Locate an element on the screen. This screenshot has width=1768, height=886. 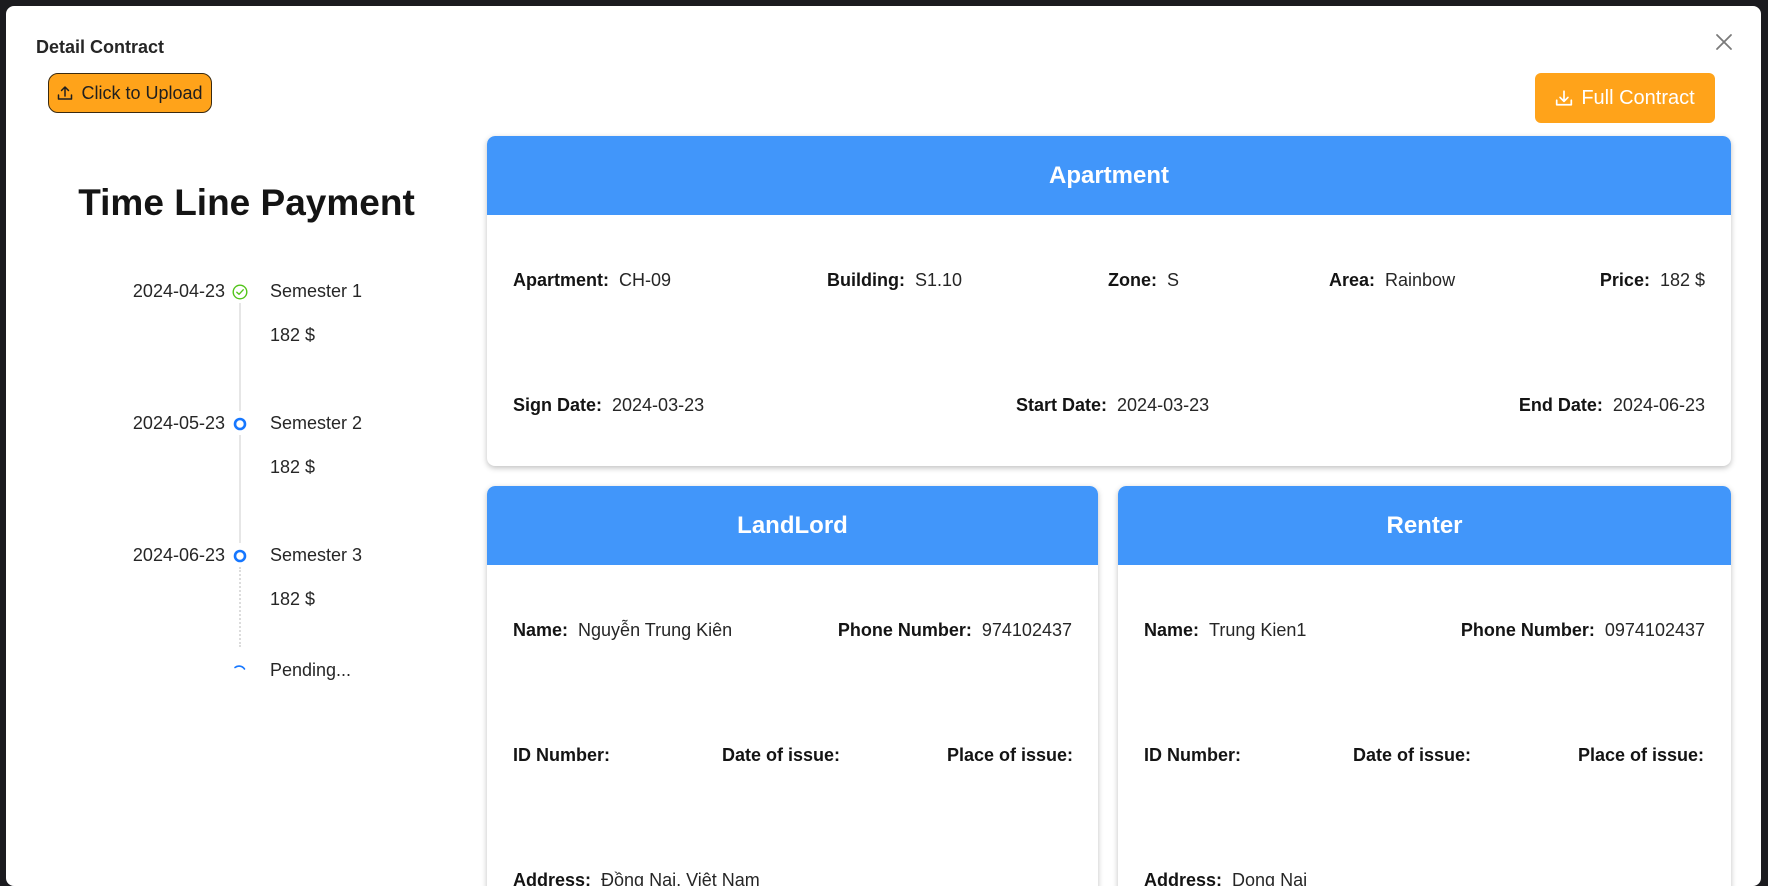
price-field: Price: 182 $ is located at coordinates (1652, 280).